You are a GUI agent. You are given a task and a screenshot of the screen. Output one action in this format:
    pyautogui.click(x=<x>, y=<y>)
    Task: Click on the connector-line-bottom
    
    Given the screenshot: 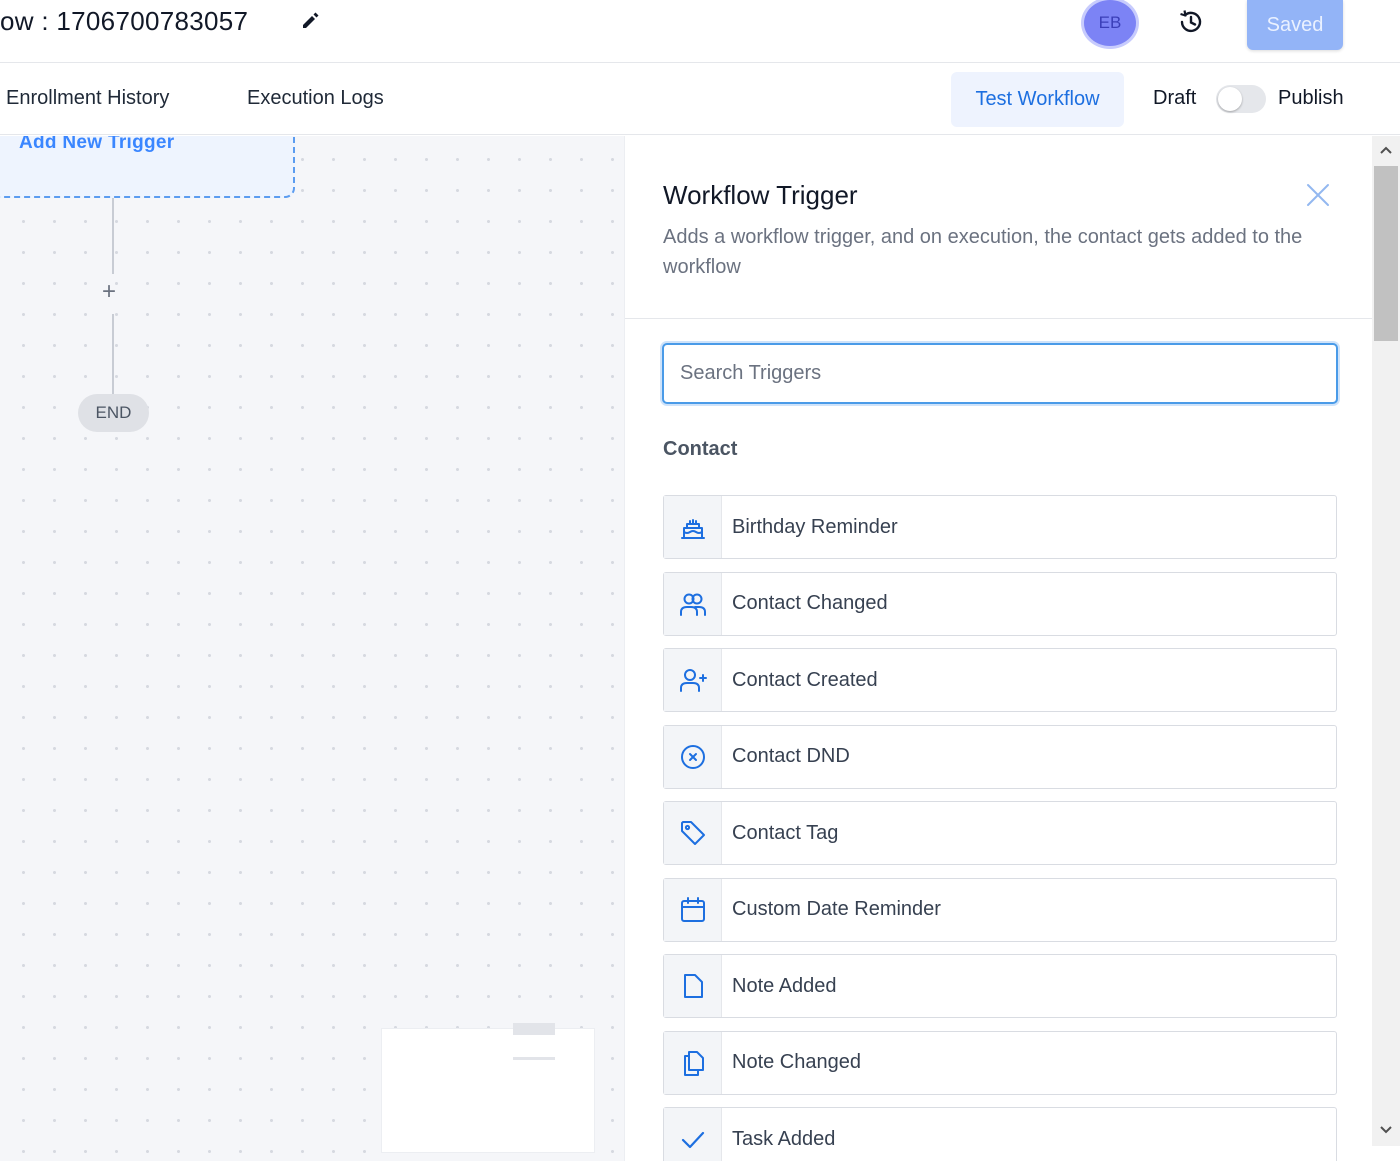 What is the action you would take?
    pyautogui.click(x=113, y=355)
    